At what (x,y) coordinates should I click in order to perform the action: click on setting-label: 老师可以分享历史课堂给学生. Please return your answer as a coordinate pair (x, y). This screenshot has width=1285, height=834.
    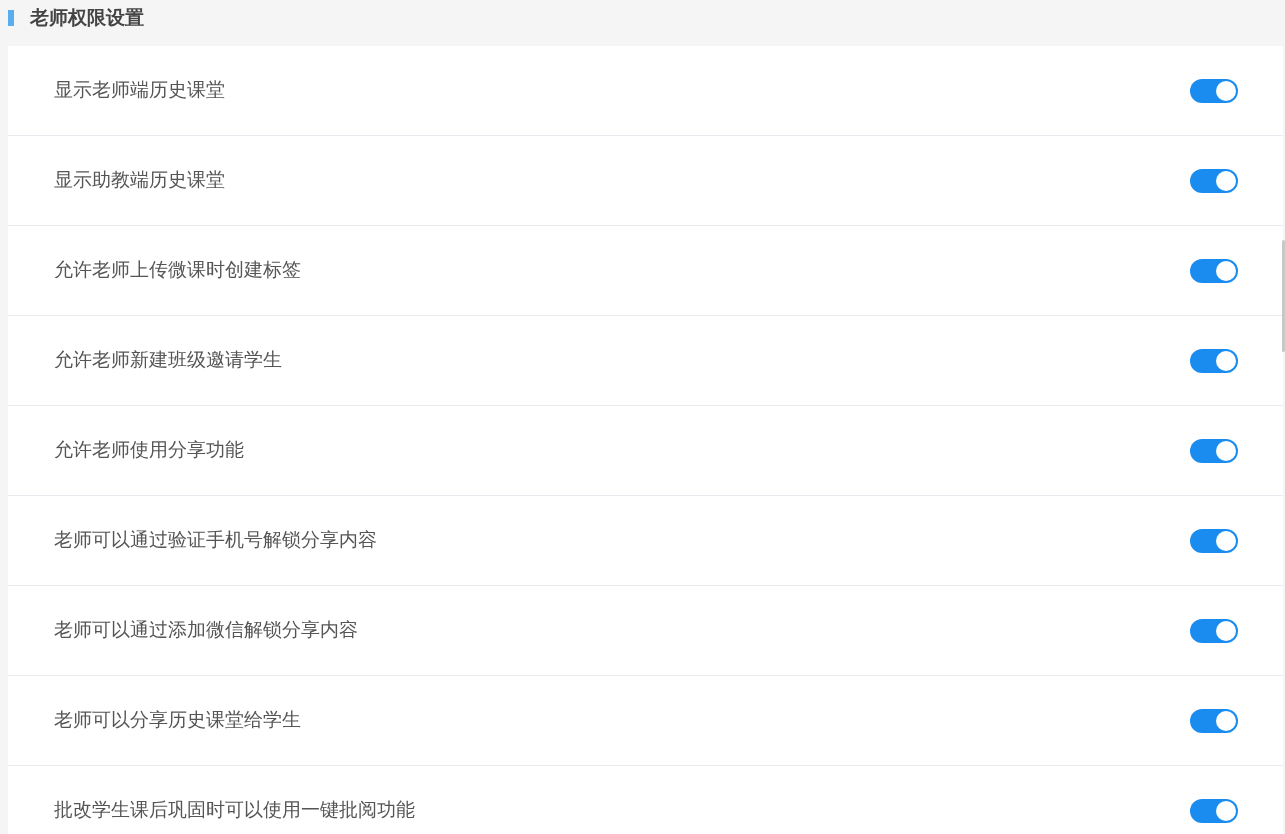
    Looking at the image, I should click on (177, 720).